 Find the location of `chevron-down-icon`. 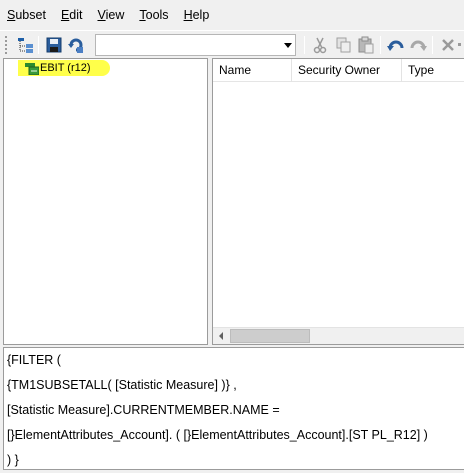

chevron-down-icon is located at coordinates (288, 45).